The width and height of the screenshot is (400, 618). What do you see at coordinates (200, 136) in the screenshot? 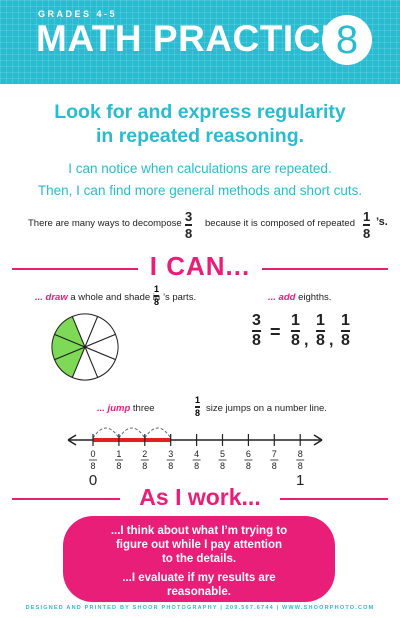
I see `heading-line-2: in repeated reasoning.` at bounding box center [200, 136].